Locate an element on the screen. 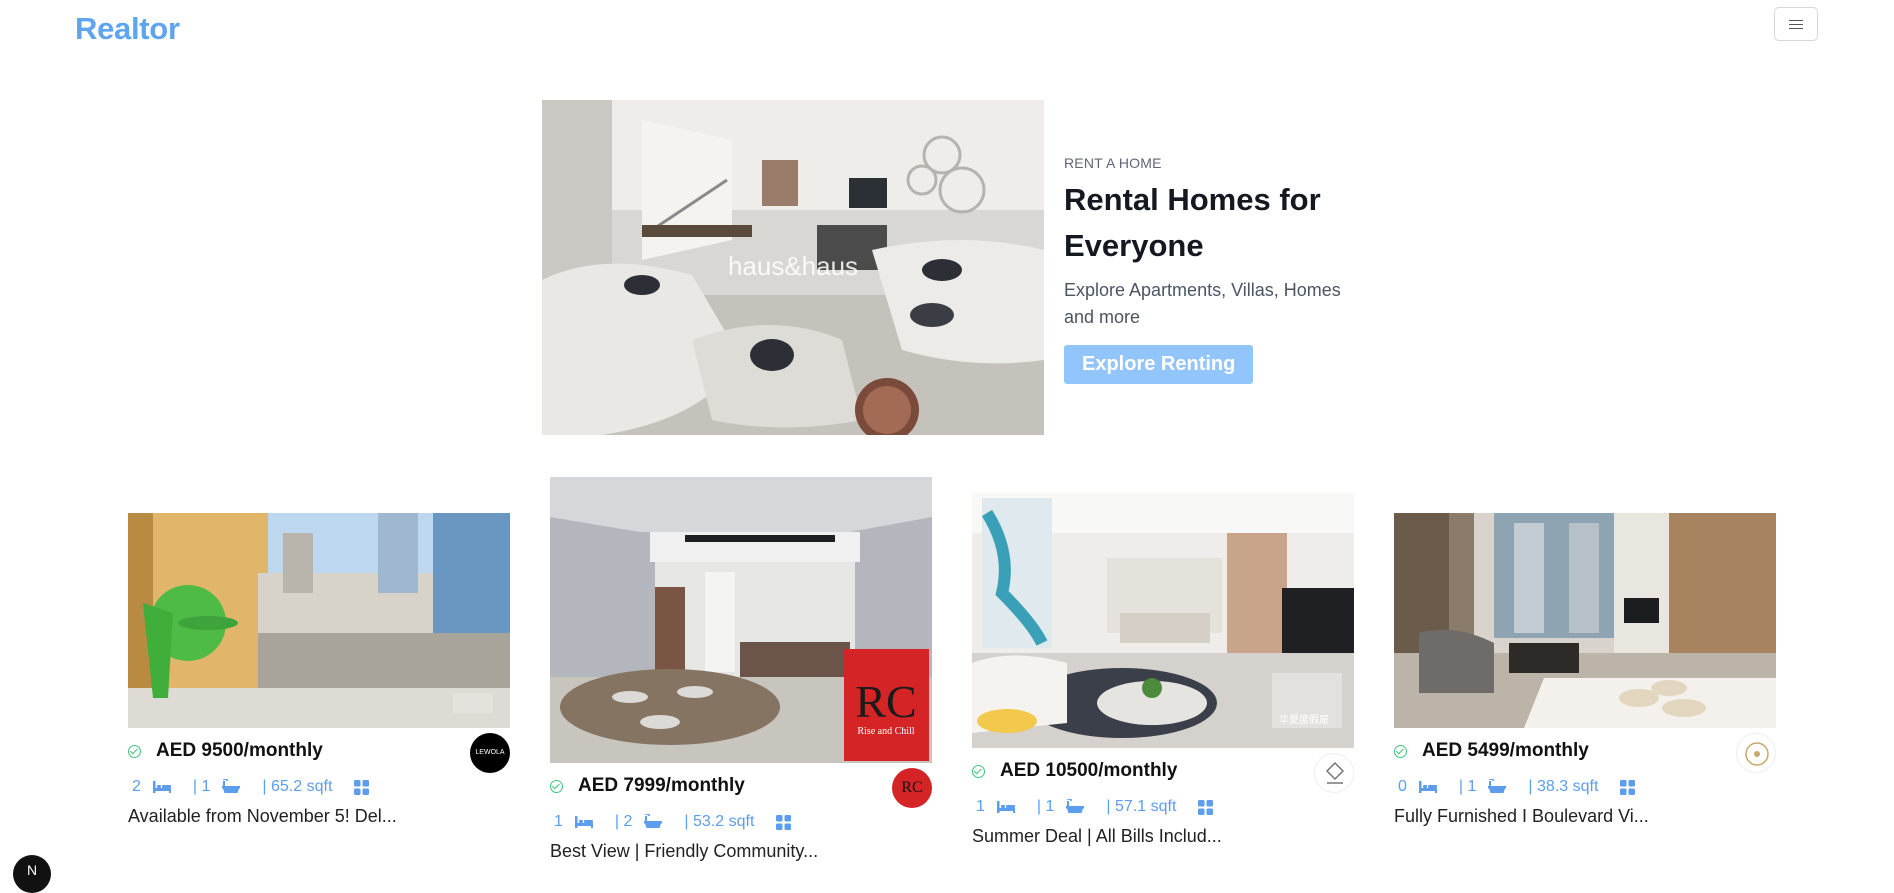  top-navbar: Realtor is located at coordinates (947, 30).